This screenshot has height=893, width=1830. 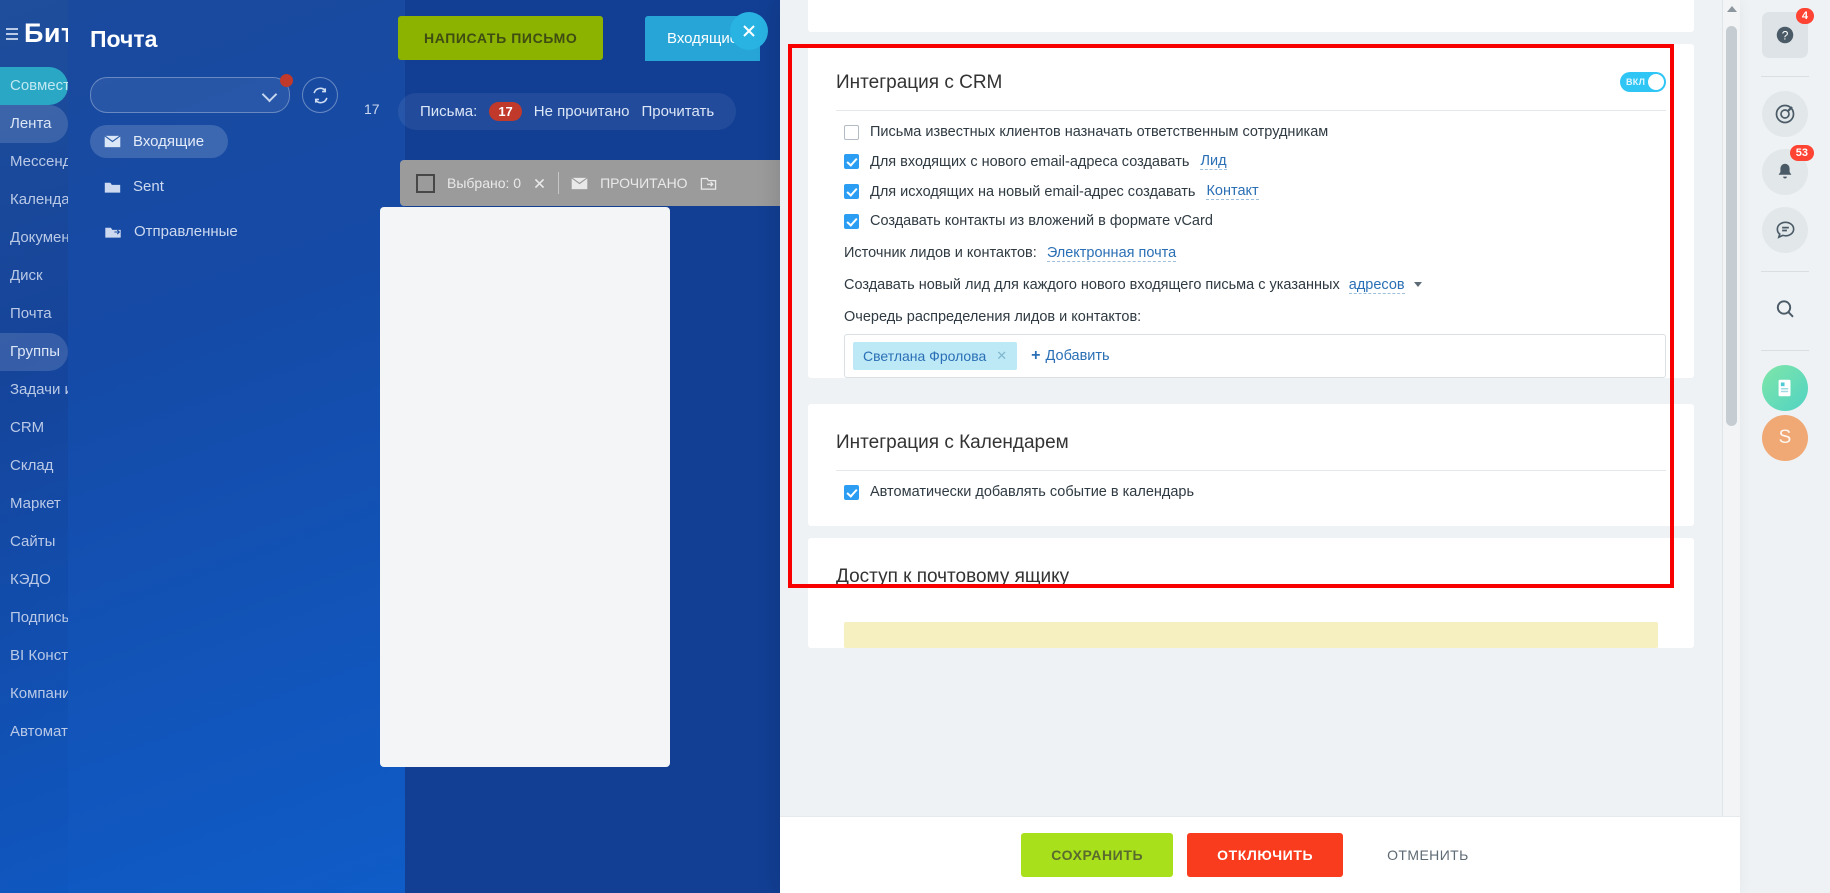 I want to click on checkbox-create-contacts-vcard, so click(x=851, y=221).